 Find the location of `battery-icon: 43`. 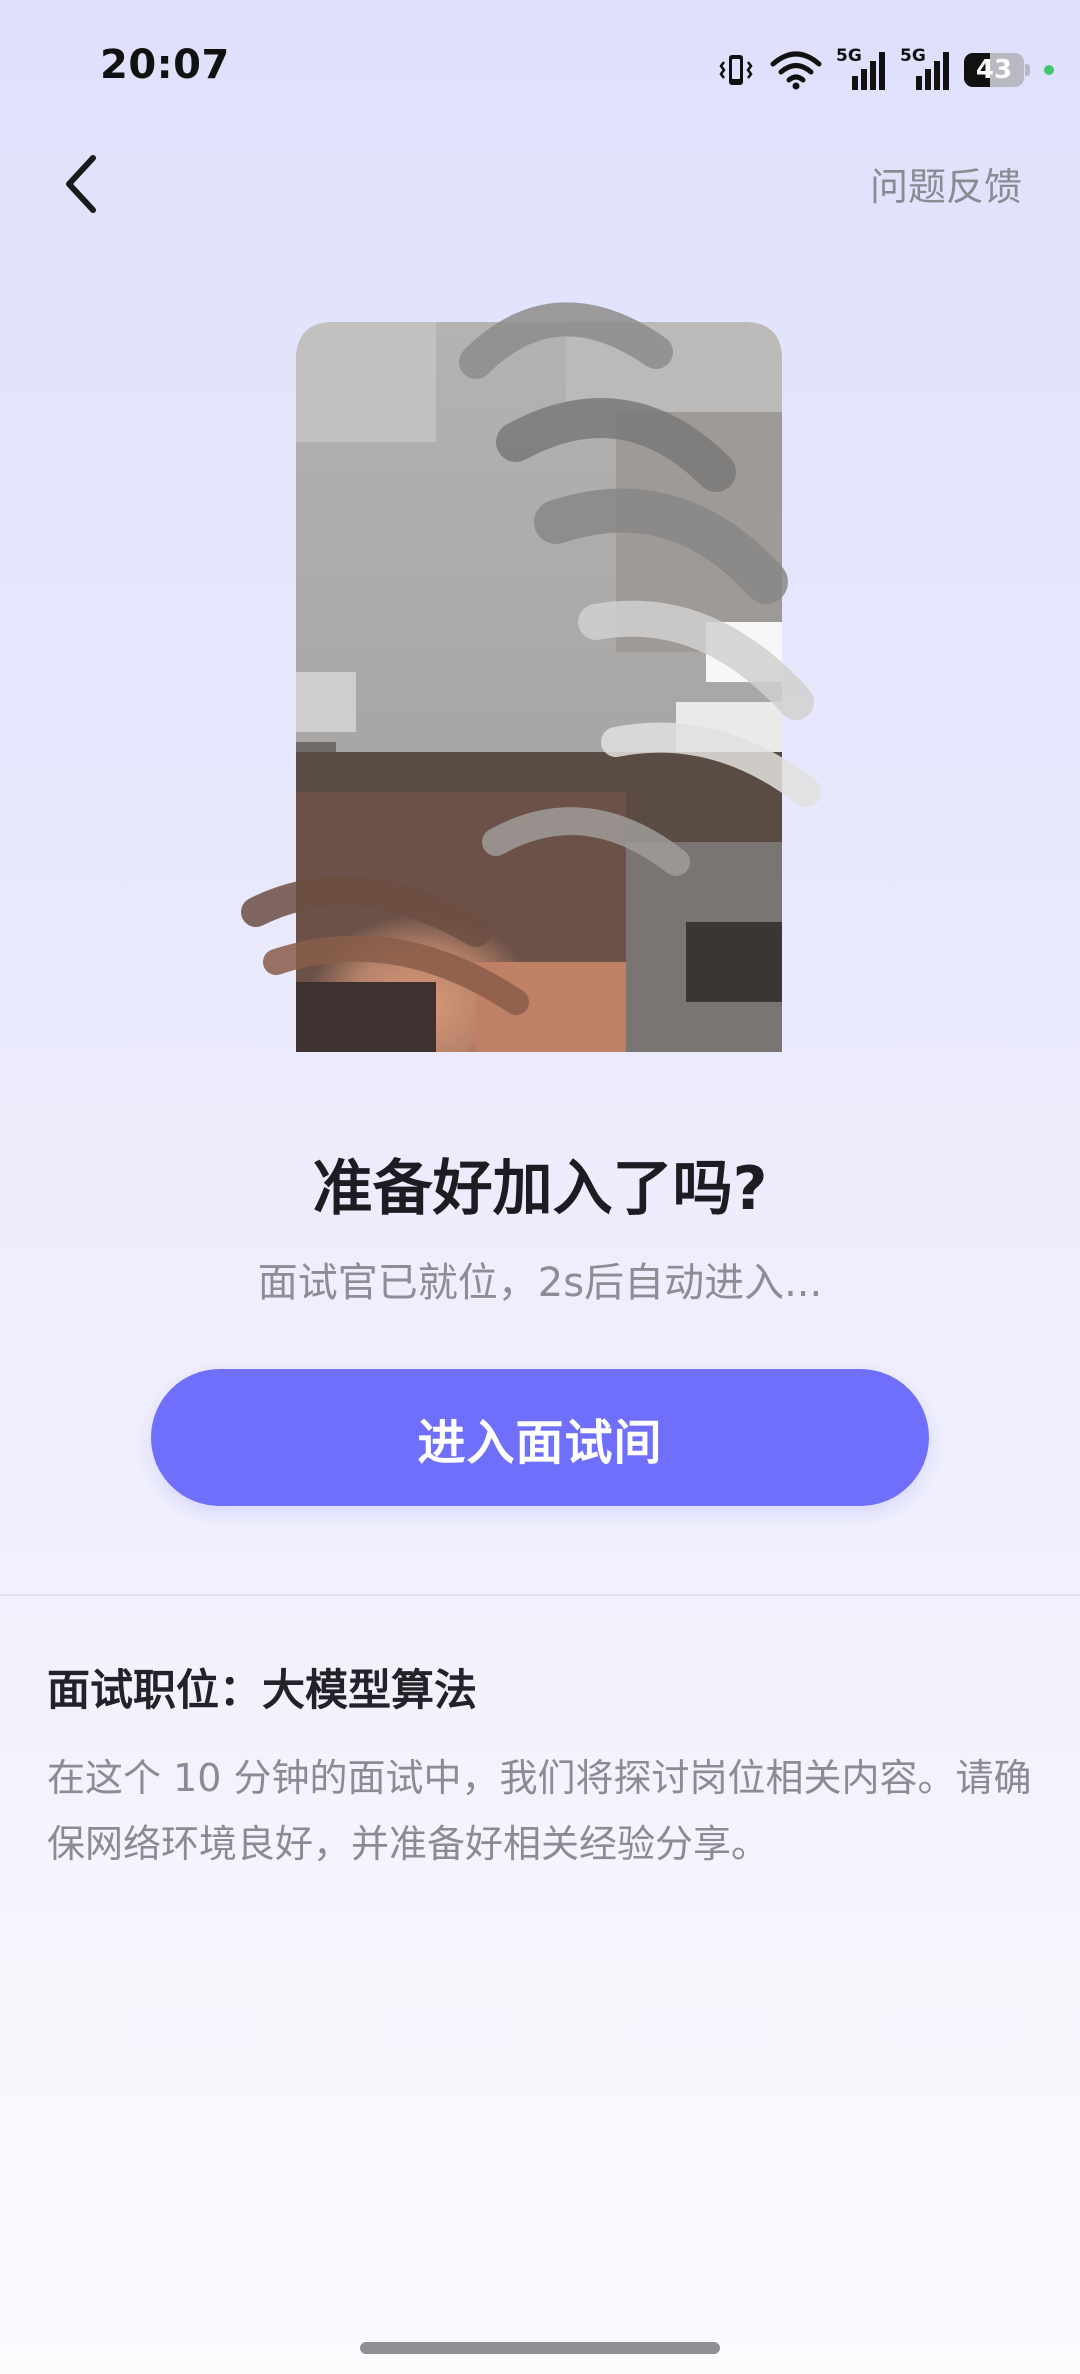

battery-icon: 43 is located at coordinates (997, 70).